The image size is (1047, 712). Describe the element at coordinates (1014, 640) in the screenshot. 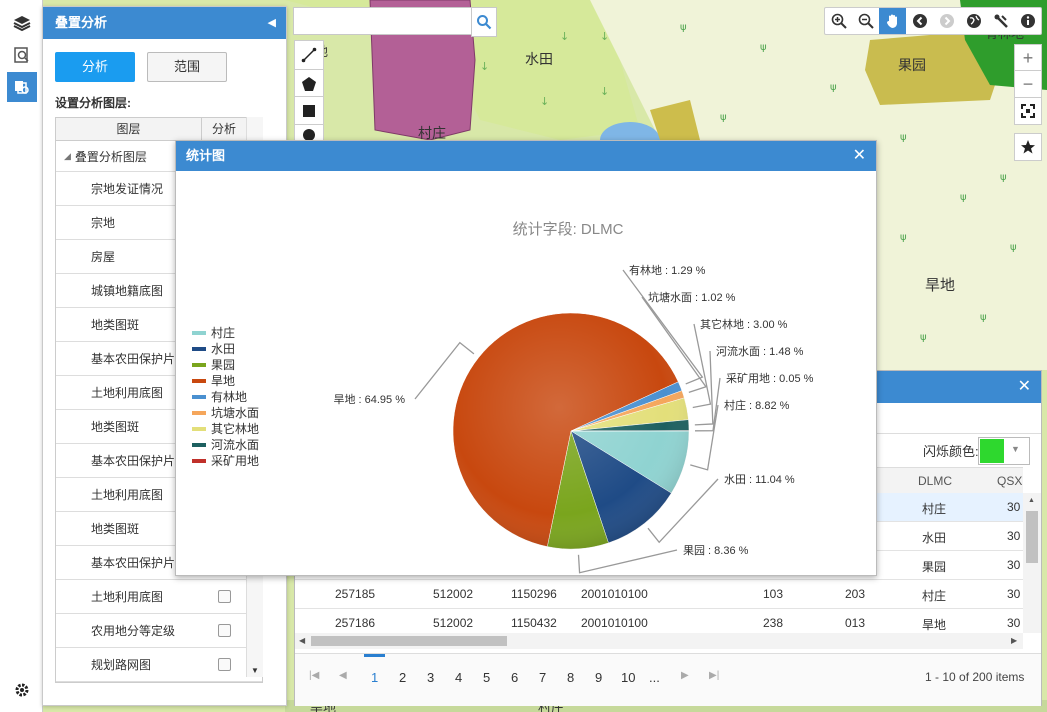

I see `scroll-right-icon: ▶` at that location.